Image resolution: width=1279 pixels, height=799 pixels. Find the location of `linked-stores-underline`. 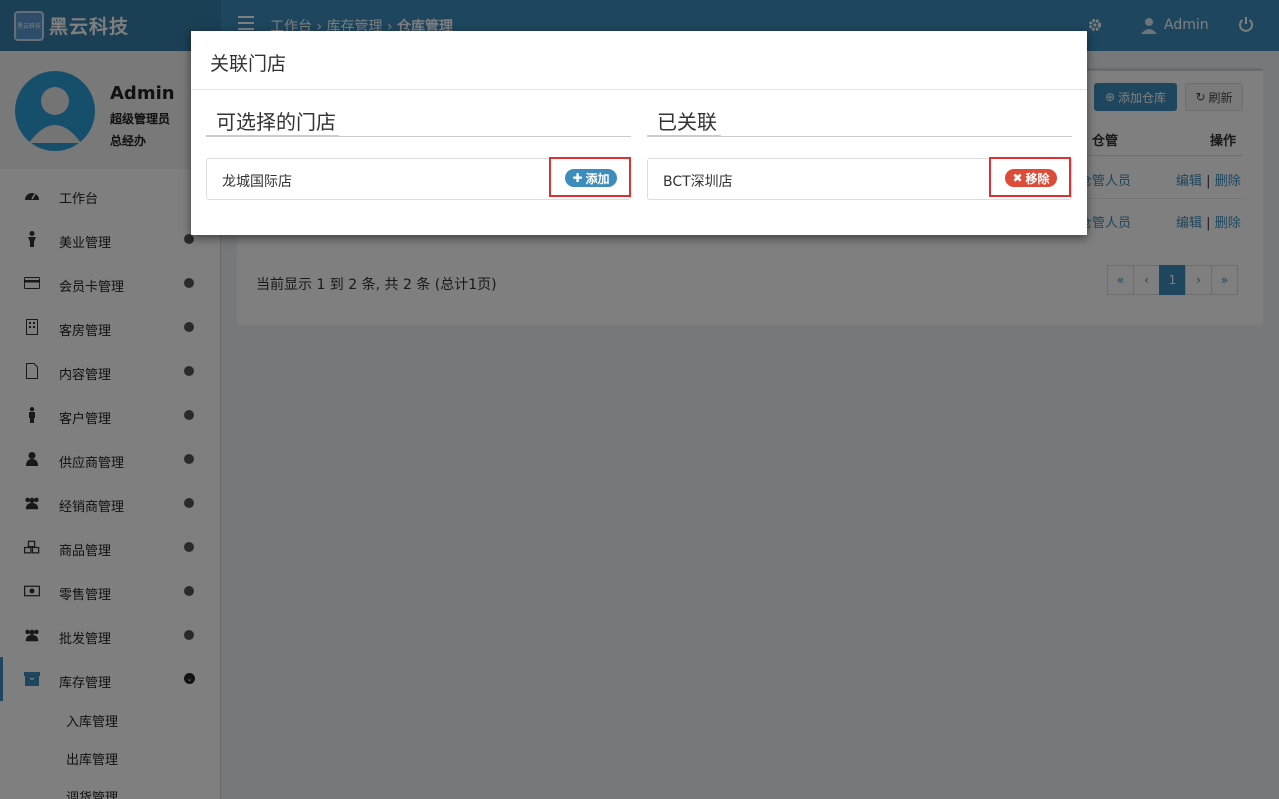

linked-stores-underline is located at coordinates (684, 136).